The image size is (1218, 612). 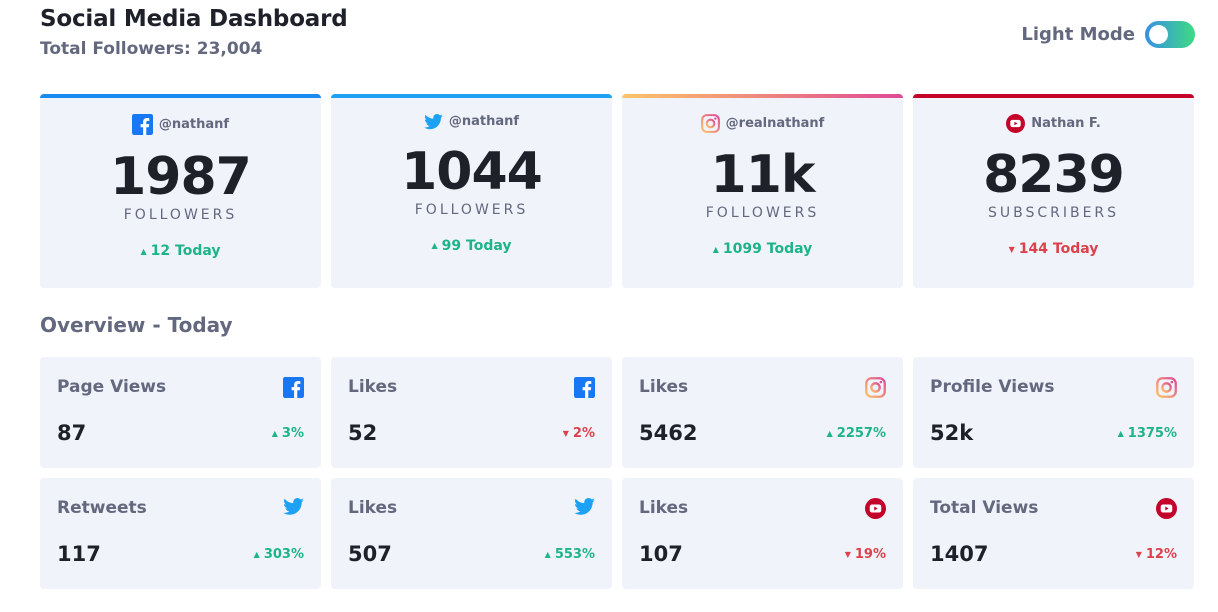 What do you see at coordinates (151, 49) in the screenshot?
I see `total-followers: Total Followers: 23,004` at bounding box center [151, 49].